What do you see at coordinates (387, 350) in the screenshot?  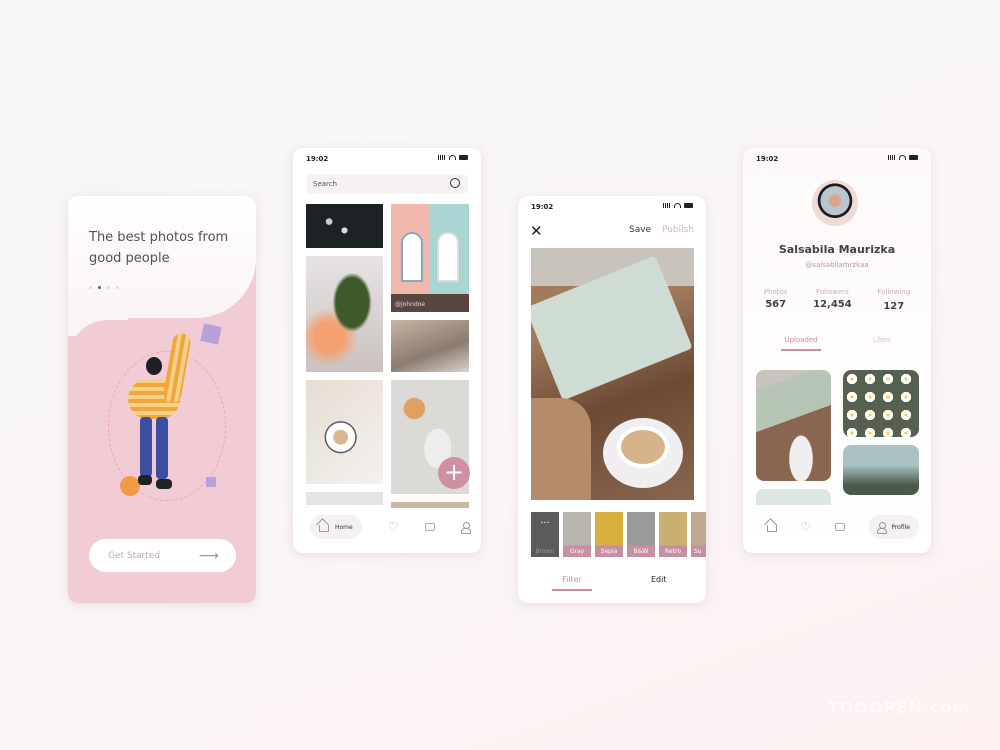 I see `home-screen: 19:02 Search @johndoe + Home ♡` at bounding box center [387, 350].